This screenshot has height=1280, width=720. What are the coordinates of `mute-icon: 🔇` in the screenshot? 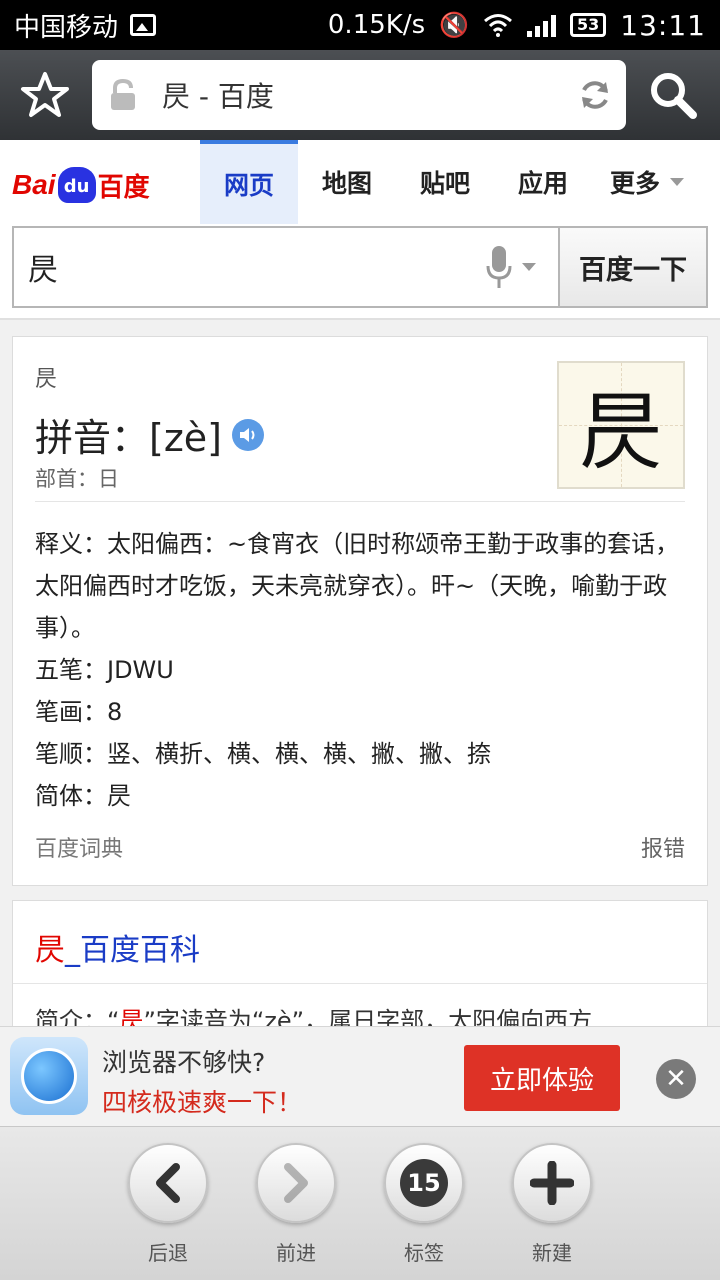 It's located at (454, 25).